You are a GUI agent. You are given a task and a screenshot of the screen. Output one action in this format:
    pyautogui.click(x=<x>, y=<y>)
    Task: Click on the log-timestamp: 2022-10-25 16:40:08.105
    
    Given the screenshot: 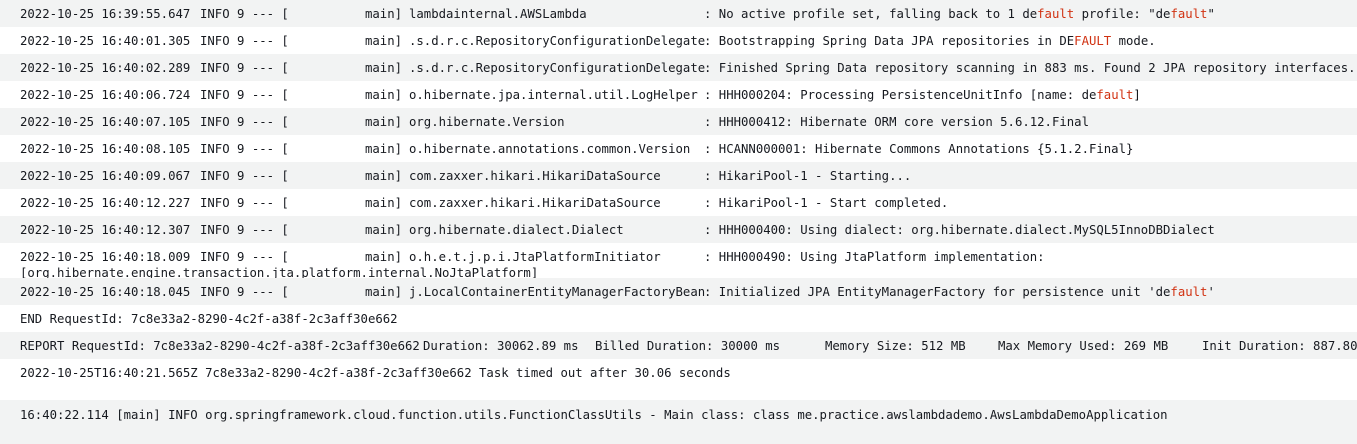 What is the action you would take?
    pyautogui.click(x=105, y=149)
    